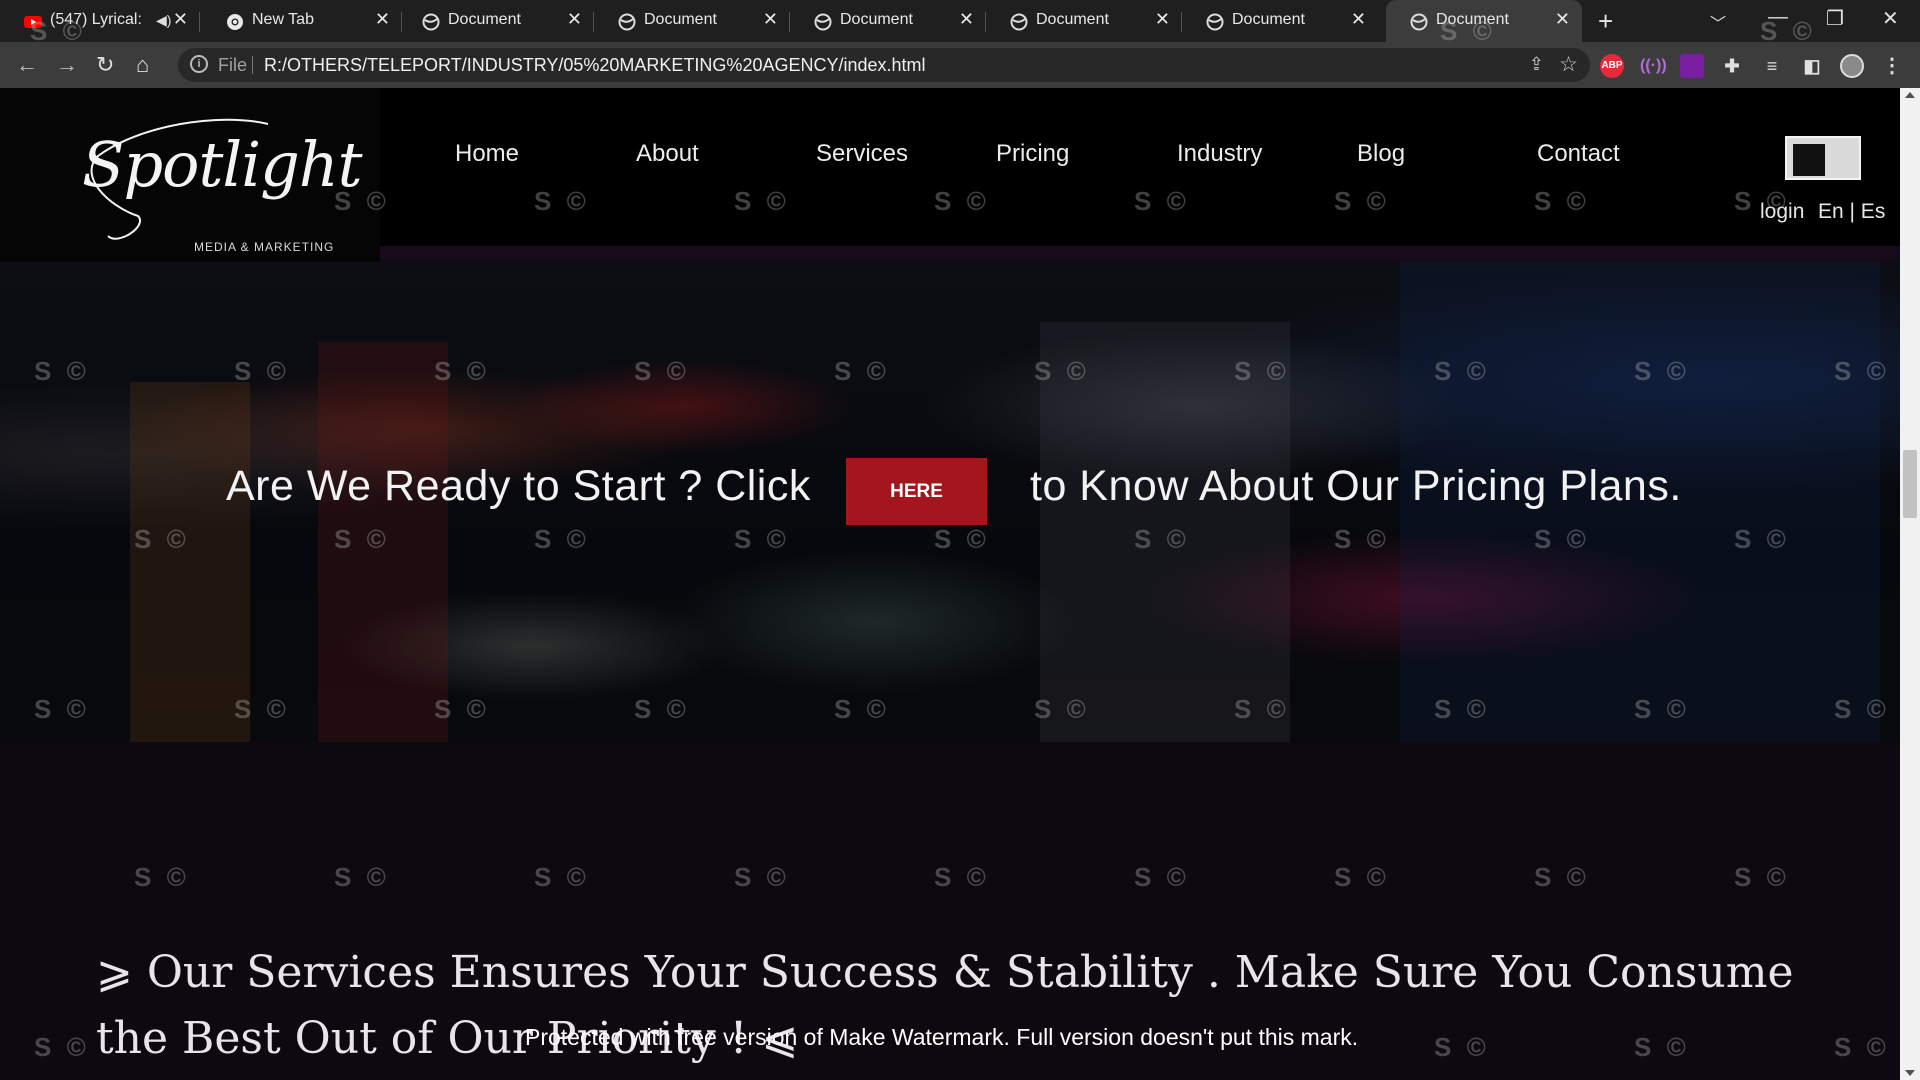  I want to click on speaker-icon: ◀), so click(163, 20).